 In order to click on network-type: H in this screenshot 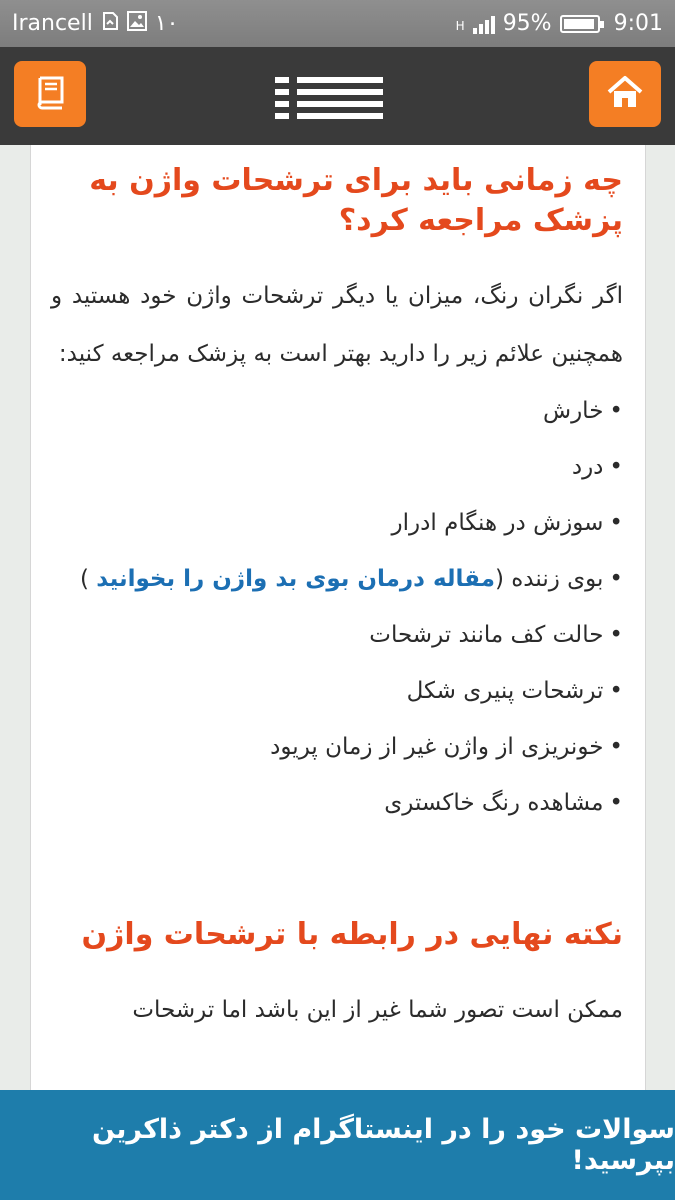, I will do `click(460, 26)`.